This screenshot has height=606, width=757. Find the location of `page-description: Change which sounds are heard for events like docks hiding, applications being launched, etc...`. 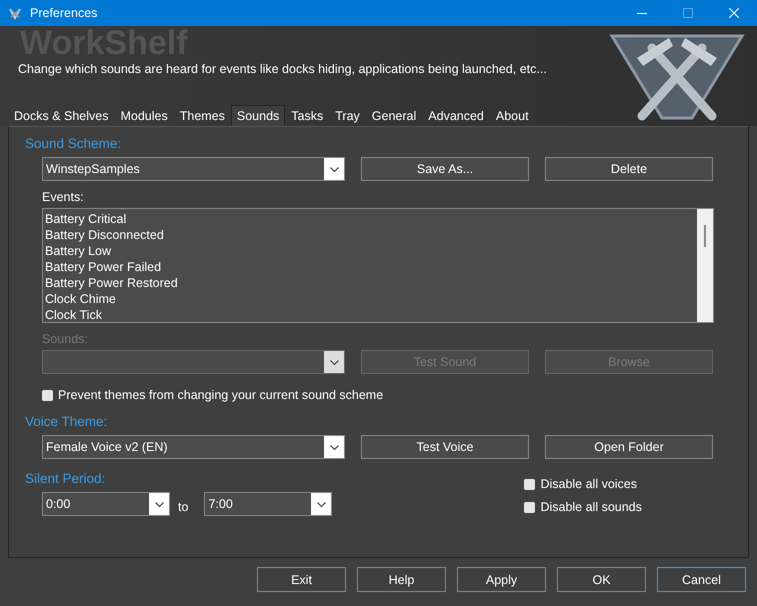

page-description: Change which sounds are heard for events like docks hiding, applications being launched, etc... is located at coordinates (282, 69).